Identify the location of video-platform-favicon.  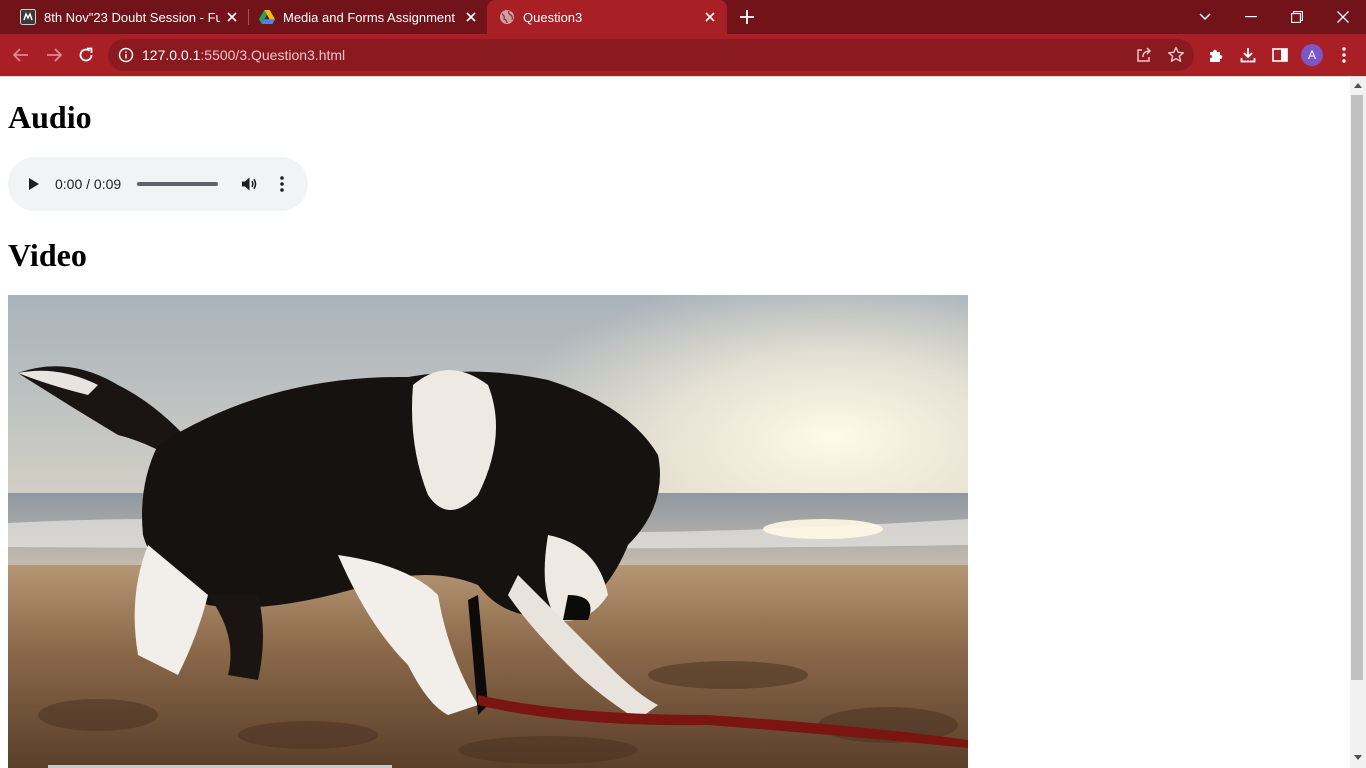
(28, 17).